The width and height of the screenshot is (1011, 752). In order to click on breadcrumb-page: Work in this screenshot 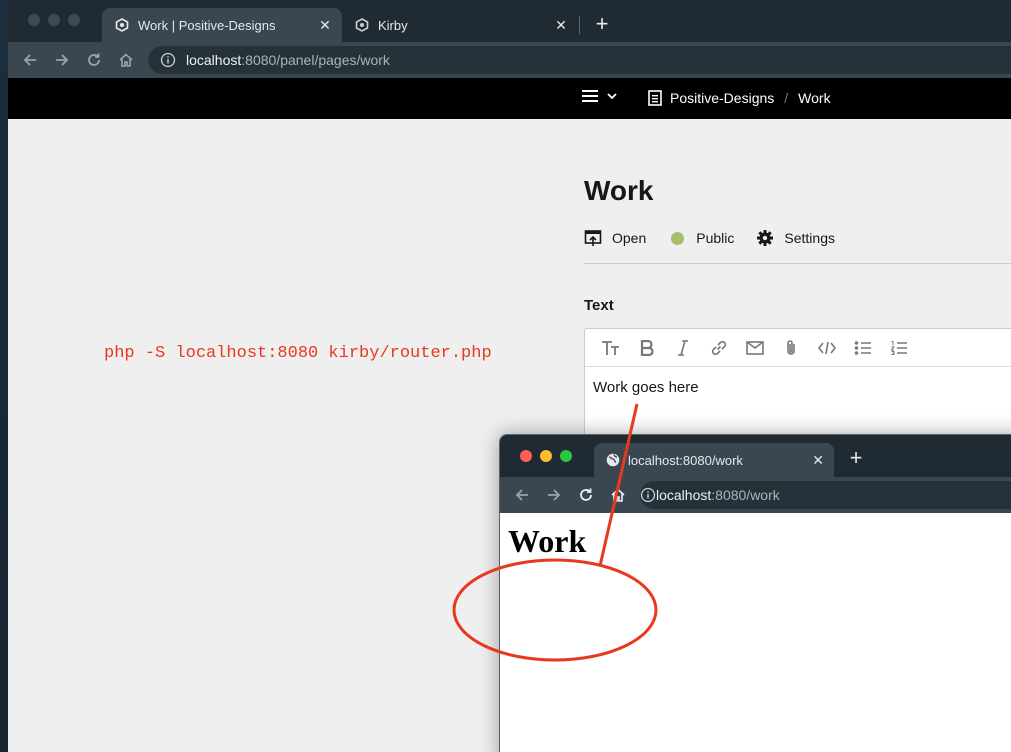, I will do `click(814, 98)`.